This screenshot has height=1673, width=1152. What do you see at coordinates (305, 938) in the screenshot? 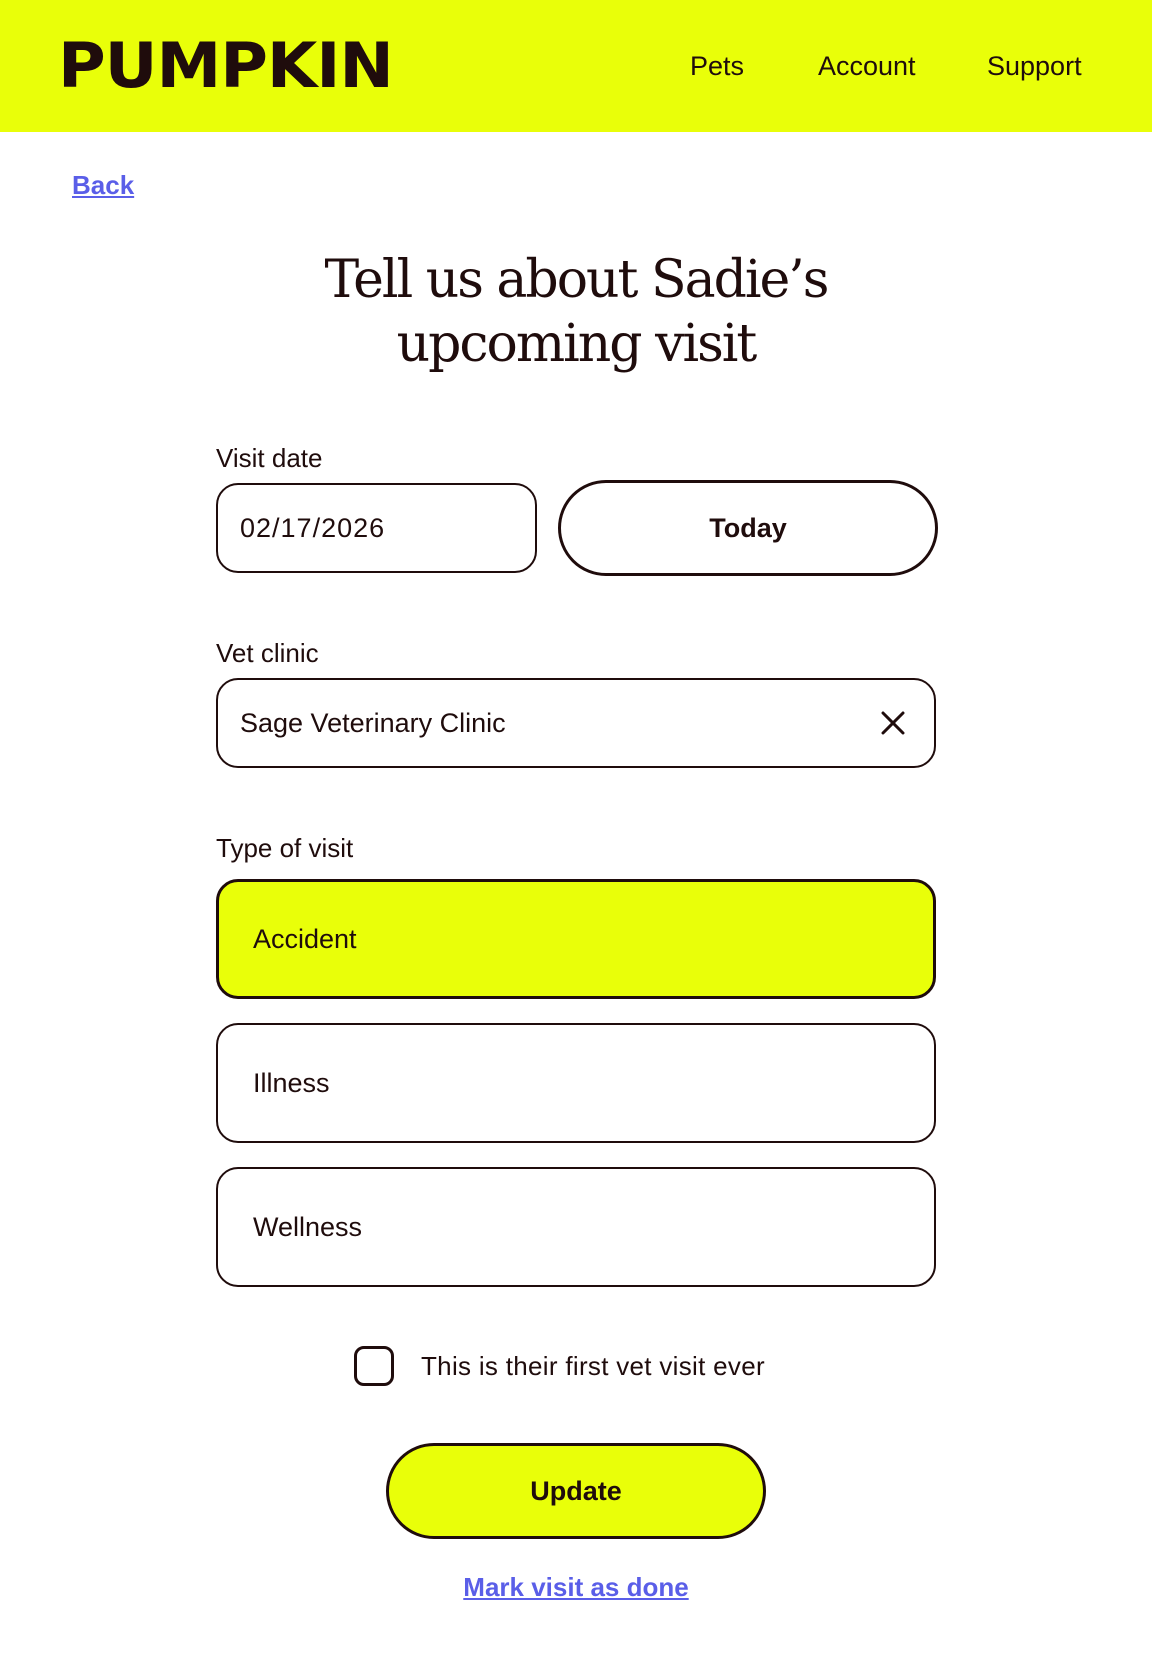
I see `visit-type-option-label: Accident` at bounding box center [305, 938].